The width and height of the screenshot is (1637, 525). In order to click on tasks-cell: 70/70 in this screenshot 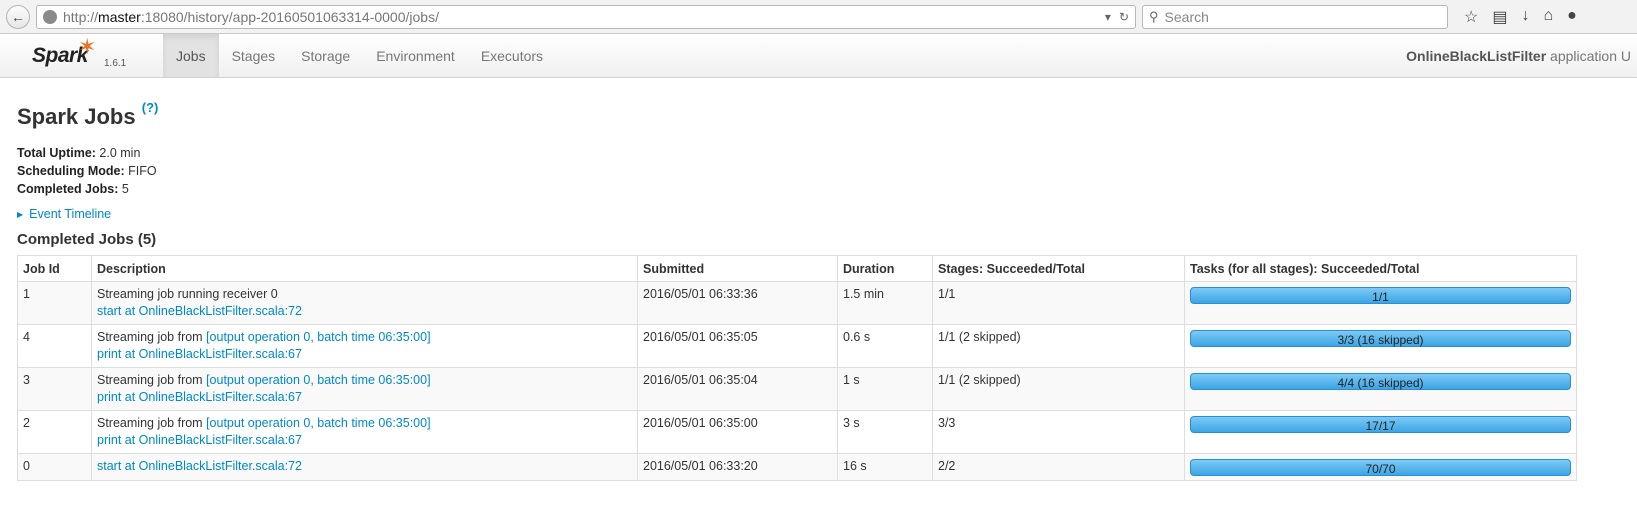, I will do `click(1380, 467)`.